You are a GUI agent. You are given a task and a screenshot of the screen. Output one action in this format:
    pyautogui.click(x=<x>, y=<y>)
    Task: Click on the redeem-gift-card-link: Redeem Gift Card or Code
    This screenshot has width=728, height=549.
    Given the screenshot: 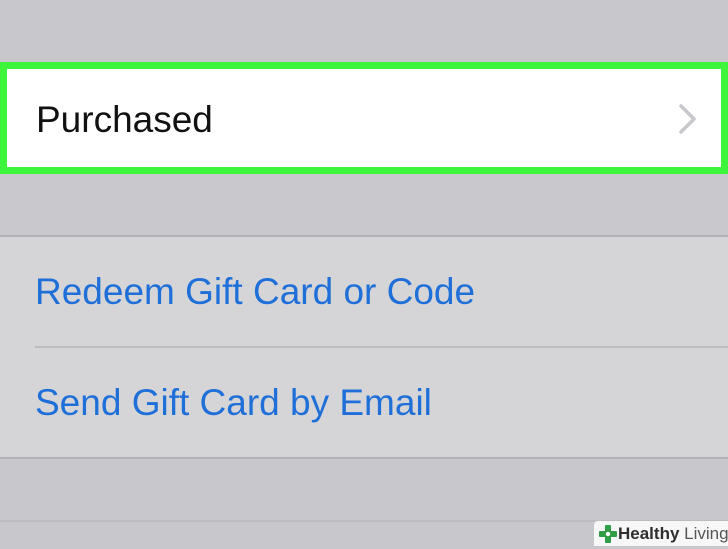 What is the action you would take?
    pyautogui.click(x=255, y=292)
    